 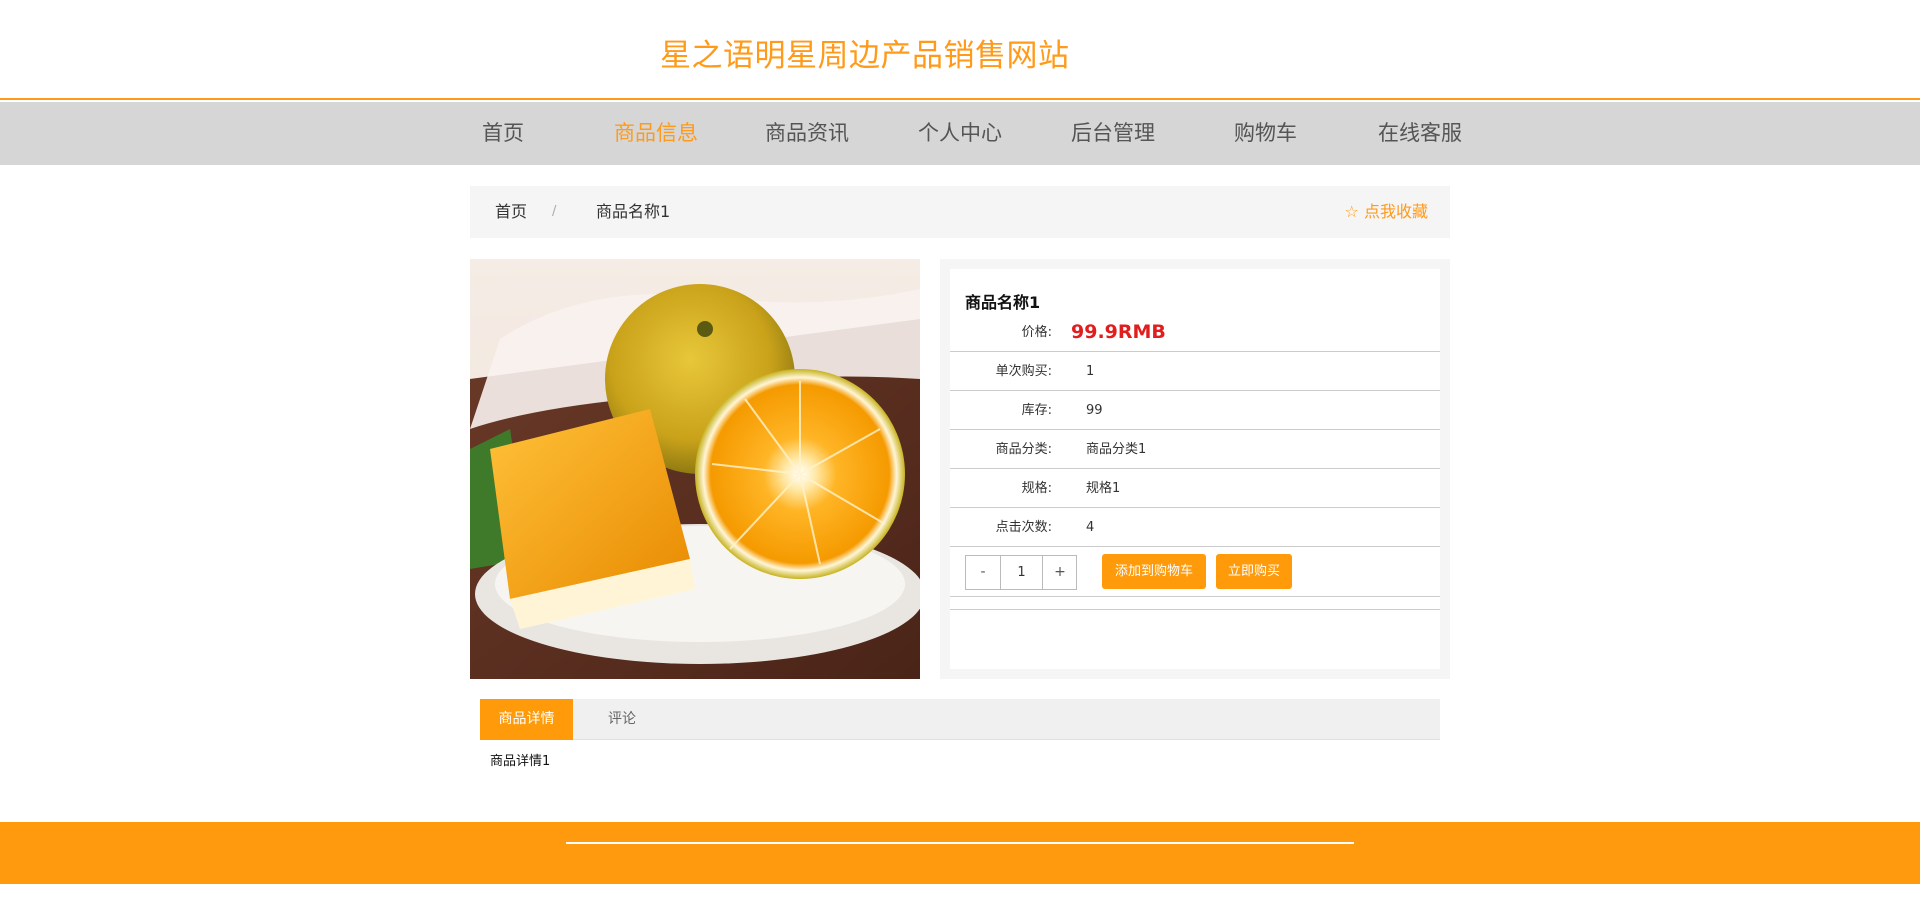 I want to click on product-info-panel: 商品名称1 价格: 99.9RMB 单次购买: 1 库存: 99 商品分类, so click(x=1195, y=469).